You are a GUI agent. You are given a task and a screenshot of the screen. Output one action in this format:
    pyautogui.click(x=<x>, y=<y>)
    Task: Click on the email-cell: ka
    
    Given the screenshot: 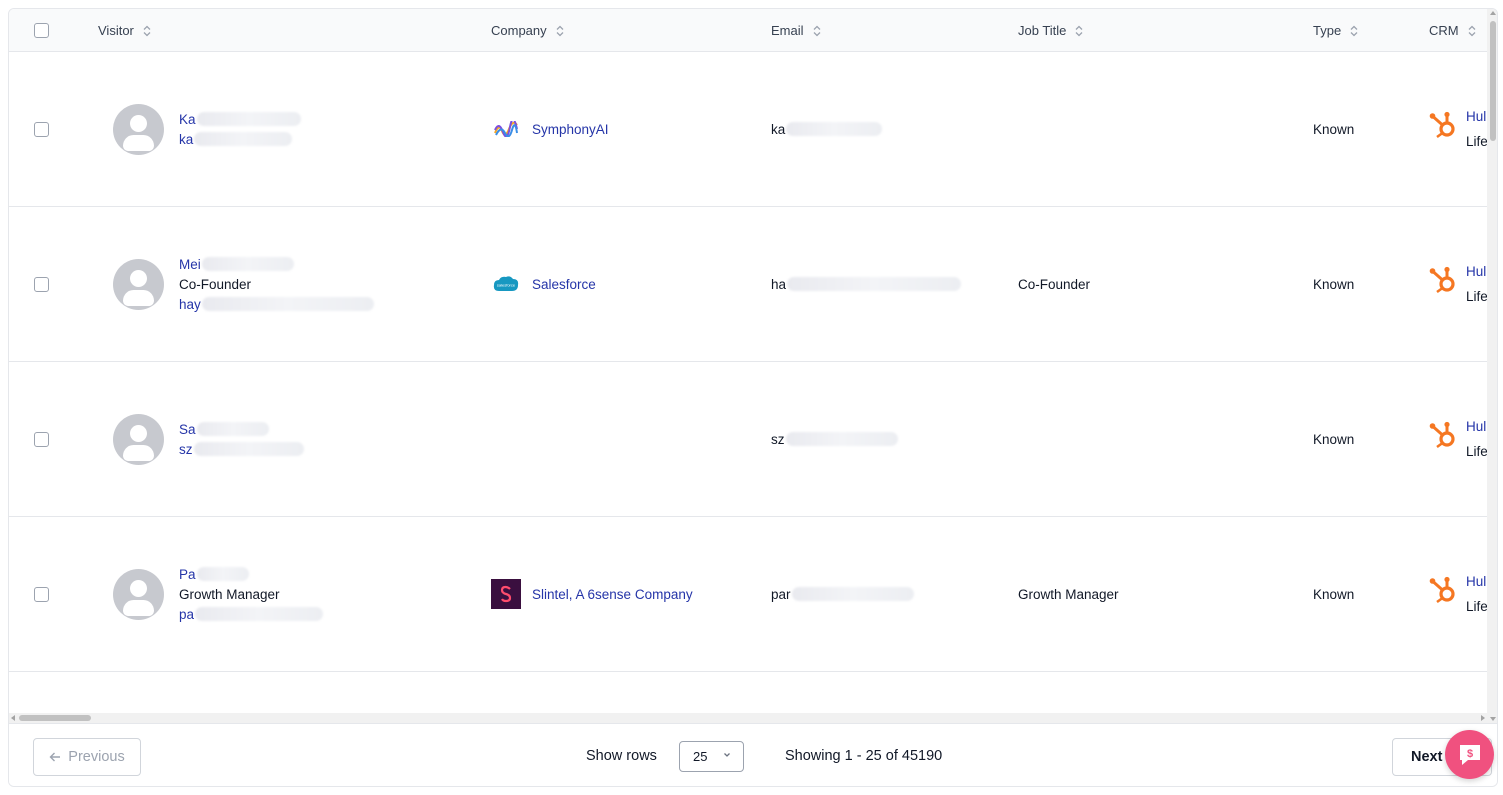 What is the action you would take?
    pyautogui.click(x=827, y=129)
    